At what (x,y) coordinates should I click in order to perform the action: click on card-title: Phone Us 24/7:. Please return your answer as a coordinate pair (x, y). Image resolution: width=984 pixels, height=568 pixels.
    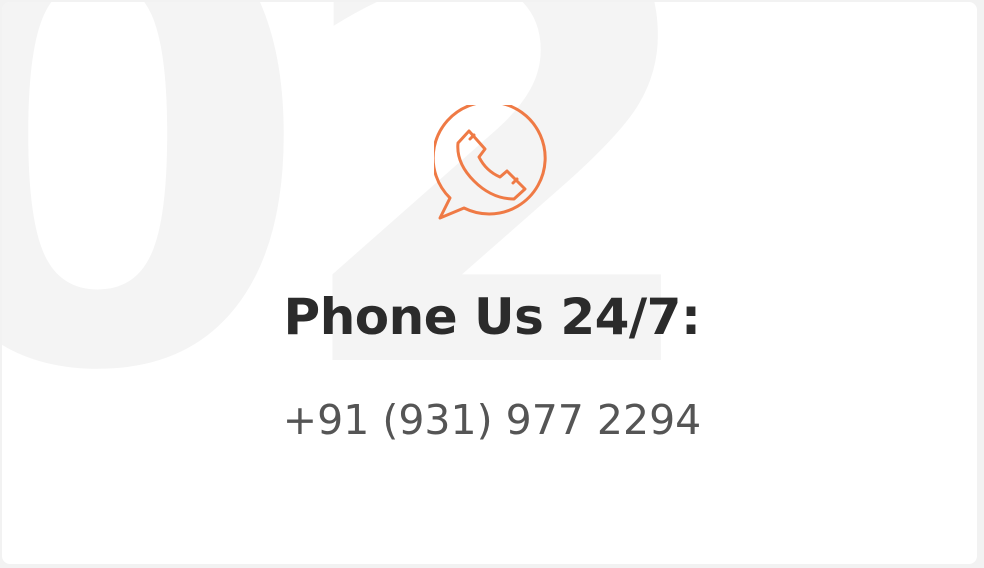
    Looking at the image, I should click on (492, 317).